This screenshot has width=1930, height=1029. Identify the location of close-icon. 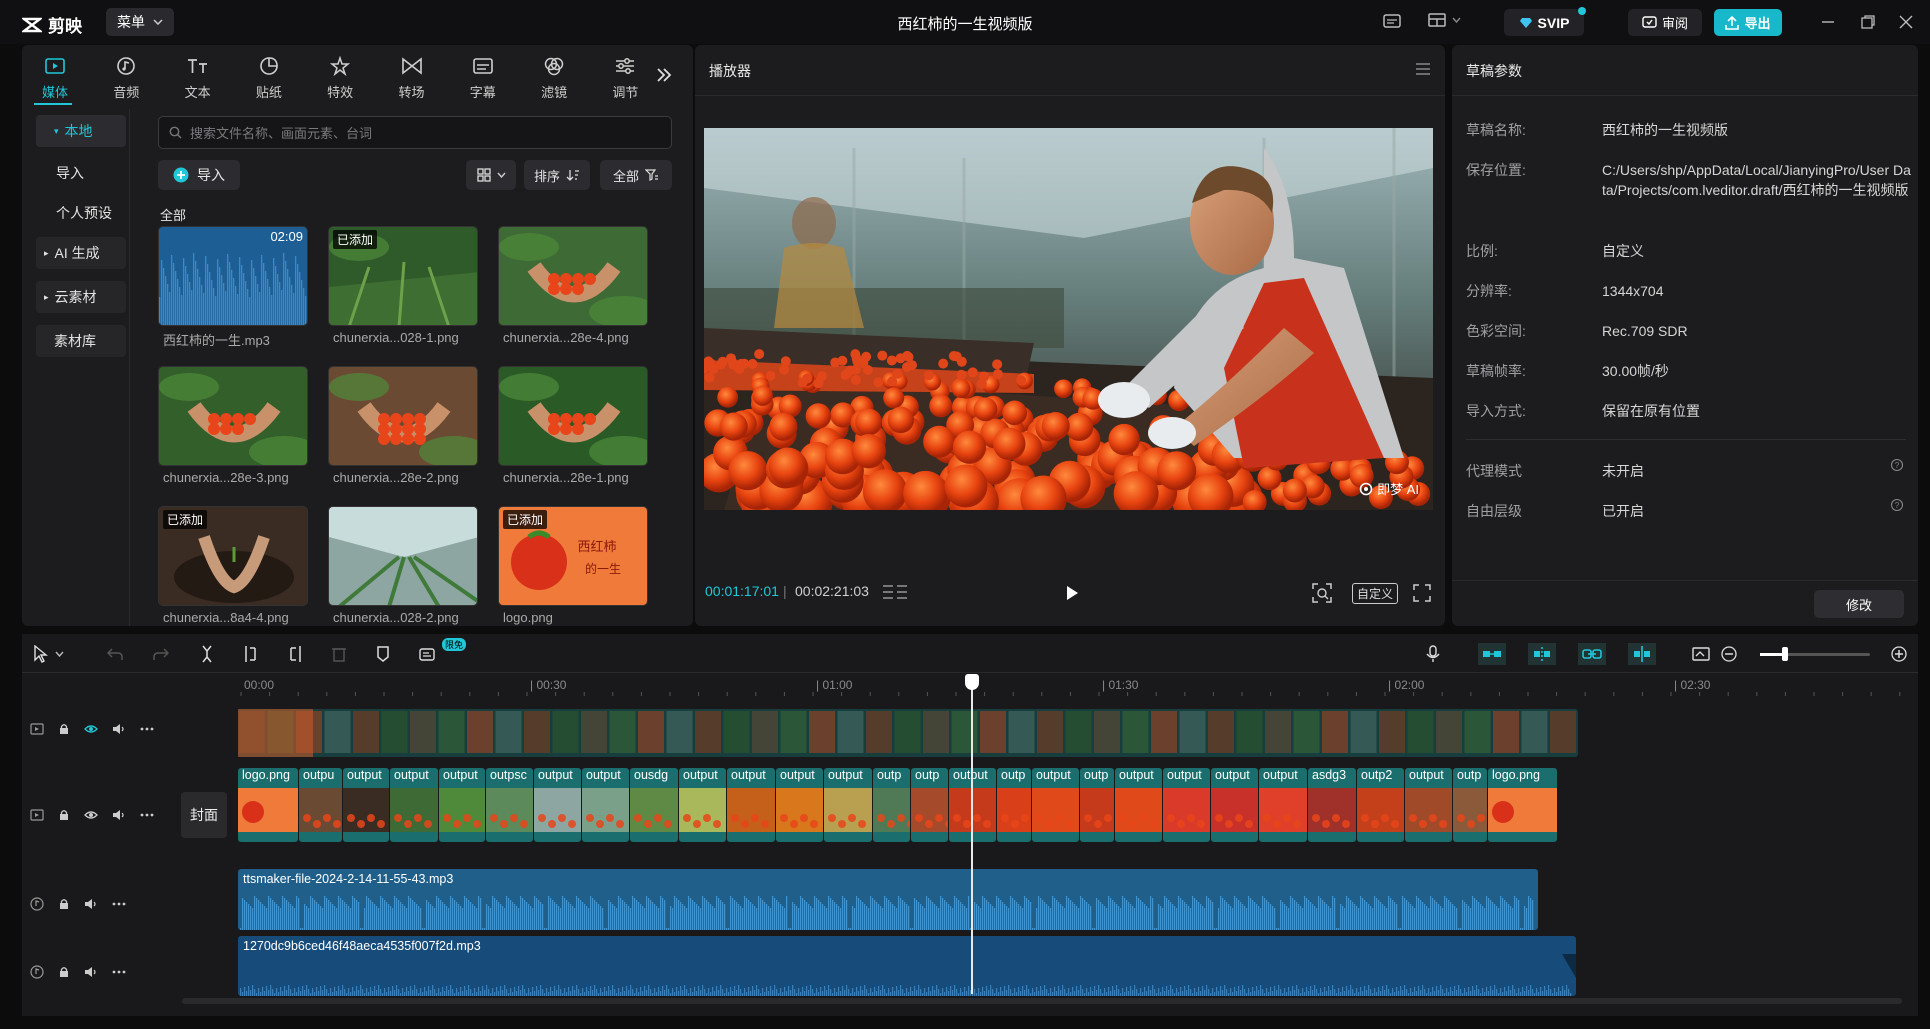
(1906, 22).